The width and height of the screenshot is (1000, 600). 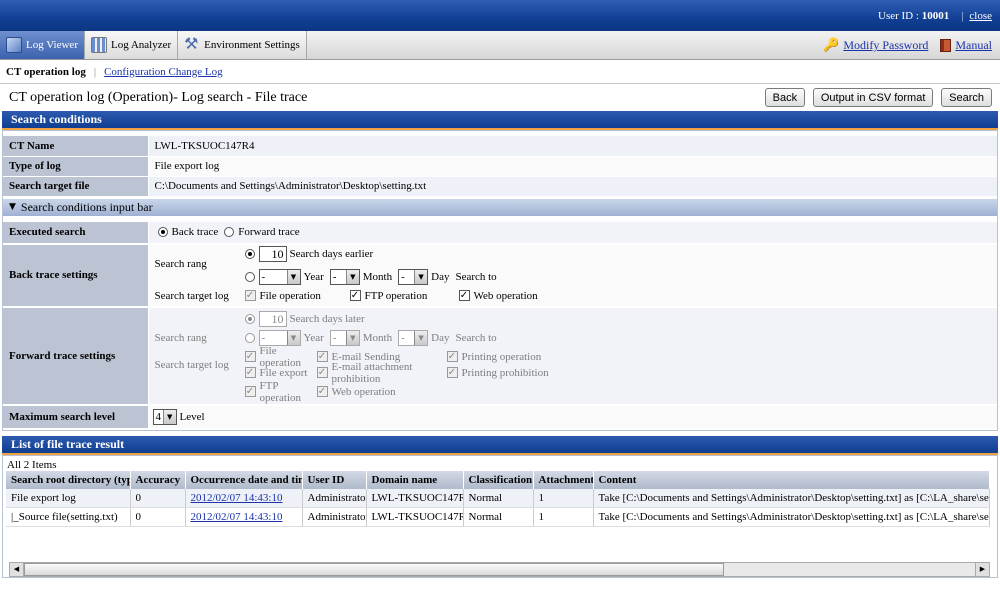 I want to click on column-header: Classification, so click(x=498, y=479).